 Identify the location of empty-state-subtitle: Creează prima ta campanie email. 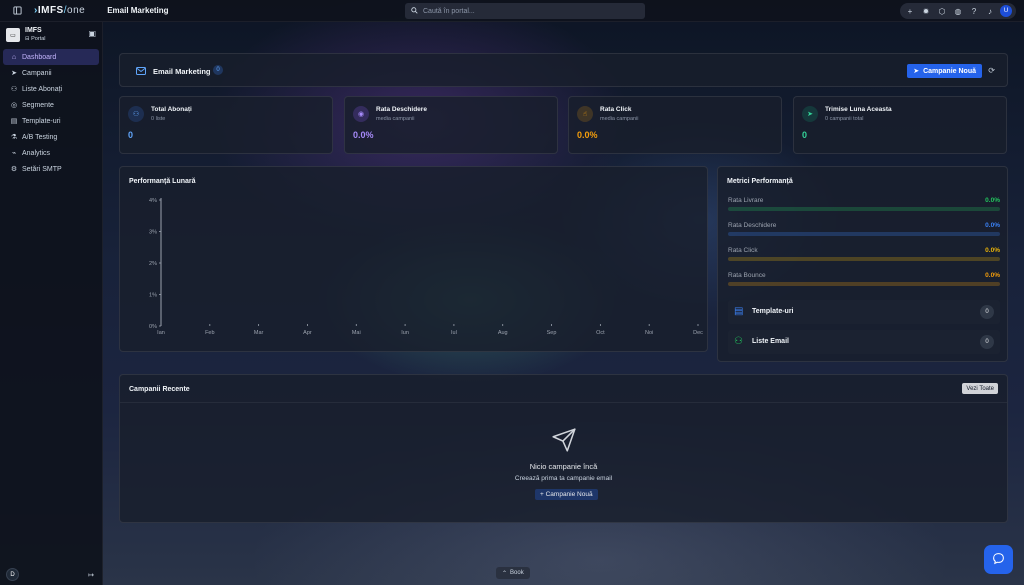
(563, 478).